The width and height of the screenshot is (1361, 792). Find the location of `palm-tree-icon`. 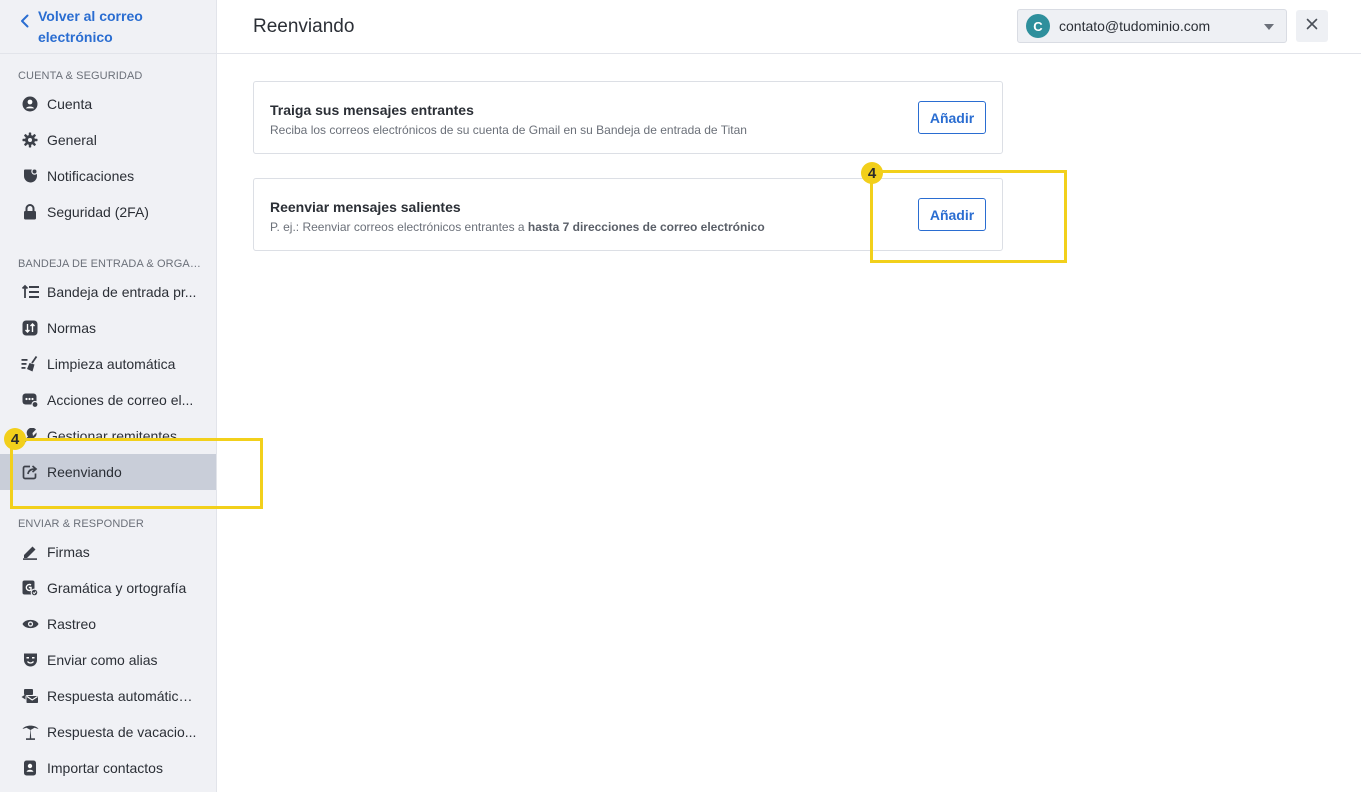

palm-tree-icon is located at coordinates (30, 732).